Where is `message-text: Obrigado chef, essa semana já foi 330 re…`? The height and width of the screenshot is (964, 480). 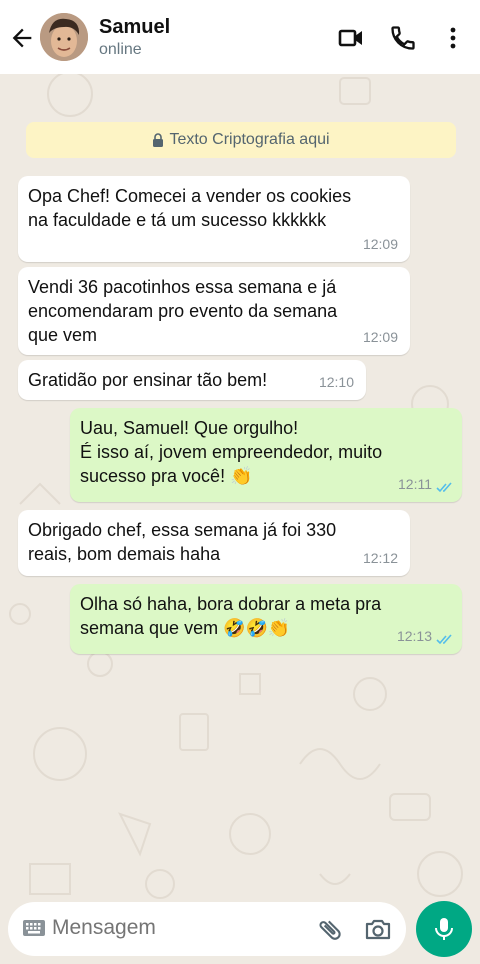
message-text: Obrigado chef, essa semana já foi 330 re… is located at coordinates (182, 542).